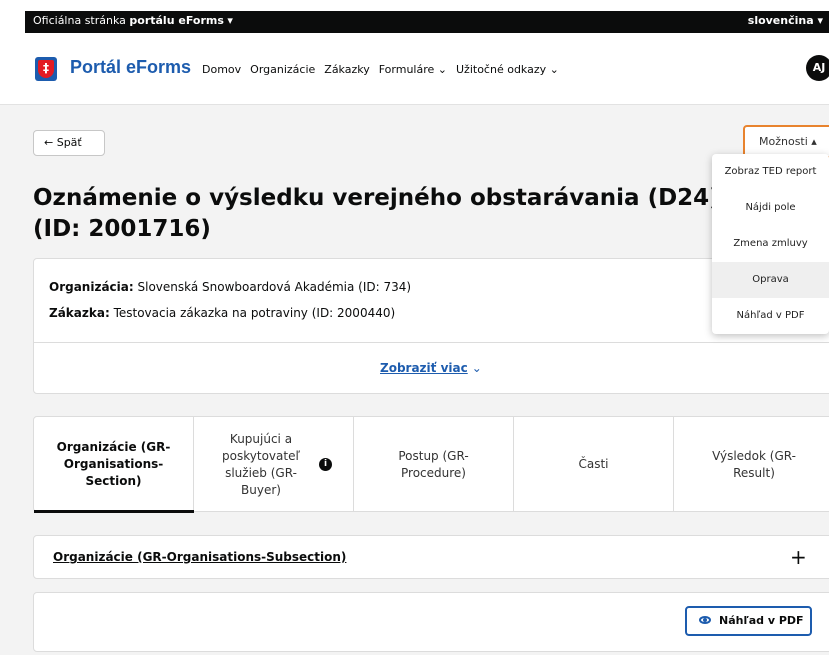 The width and height of the screenshot is (829, 655). Describe the element at coordinates (228, 20) in the screenshot. I see `chevron-down-icon: ▾` at that location.